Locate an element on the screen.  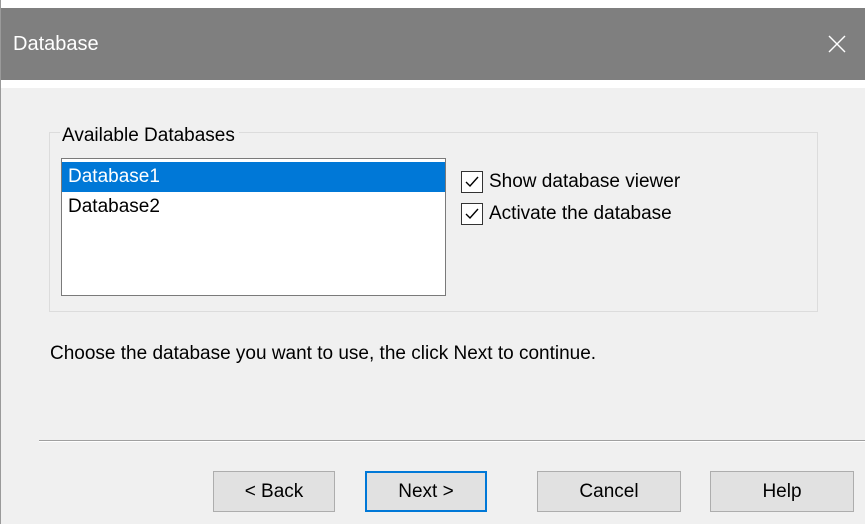
show-database-viewer-option: Show database viewer is located at coordinates (570, 182).